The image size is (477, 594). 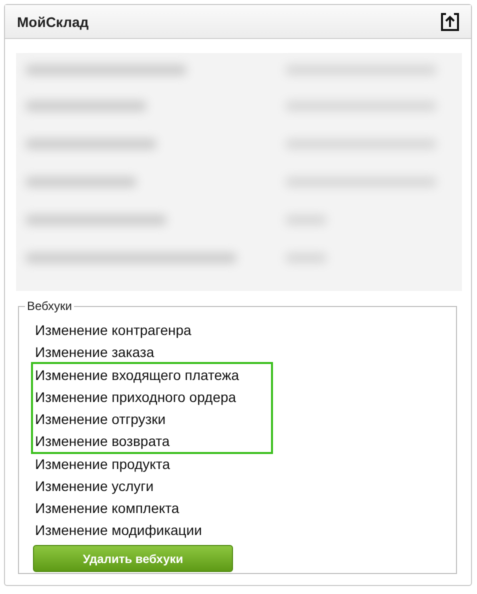 What do you see at coordinates (102, 441) in the screenshot?
I see `webhook-item: Изменение возврата` at bounding box center [102, 441].